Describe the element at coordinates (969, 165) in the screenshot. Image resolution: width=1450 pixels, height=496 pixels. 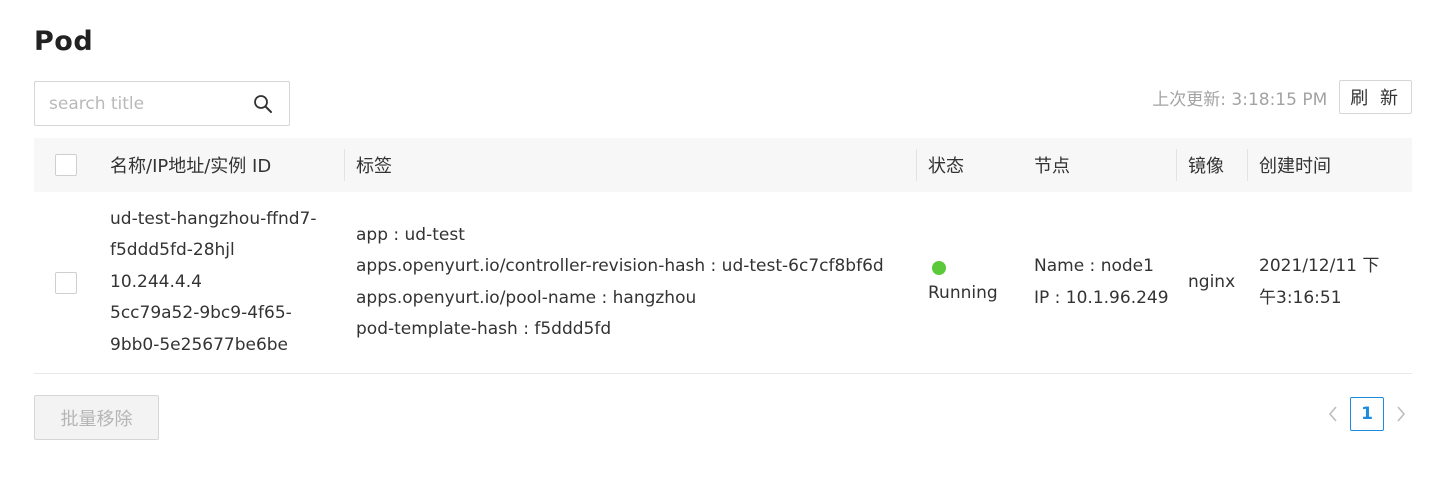
I see `column-header-status: 状态` at that location.